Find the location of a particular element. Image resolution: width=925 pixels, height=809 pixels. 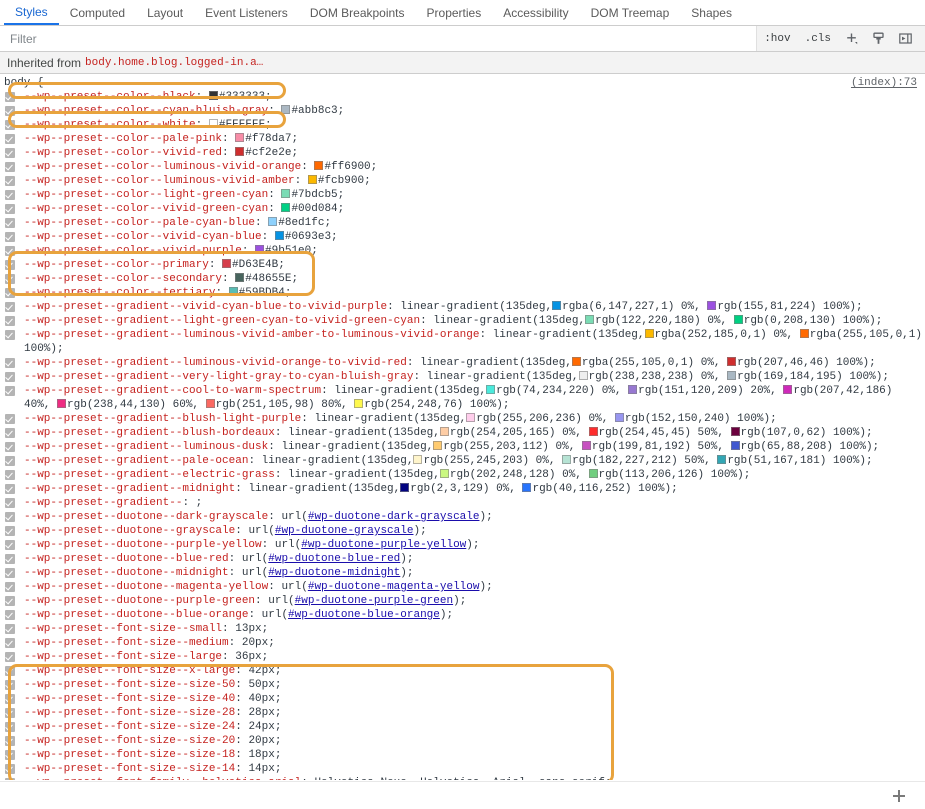

declaration-value: #fcb900; is located at coordinates (344, 181).